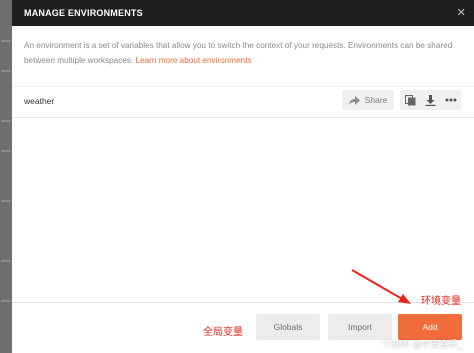 The image size is (474, 353). Describe the element at coordinates (441, 301) in the screenshot. I see `environment-variables-annotation: 环境变量` at that location.